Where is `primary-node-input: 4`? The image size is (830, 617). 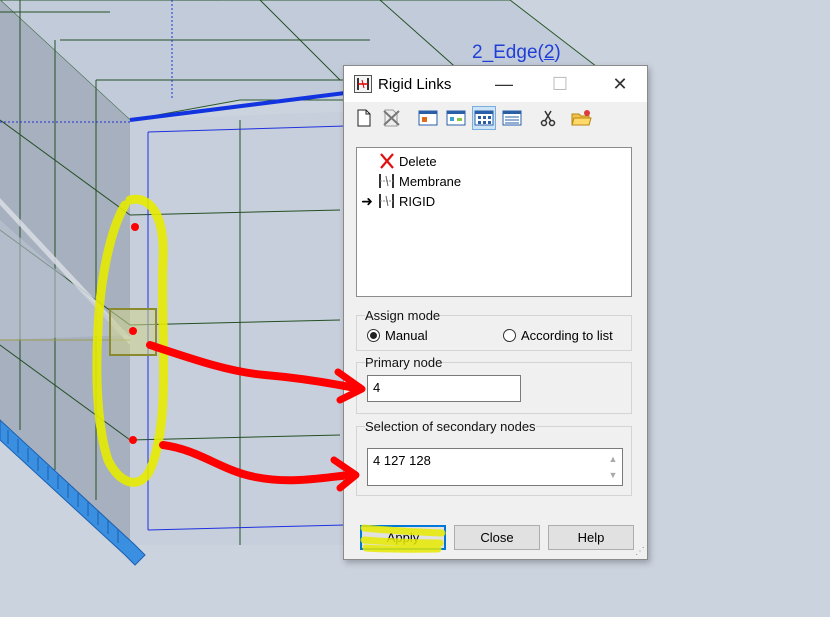
primary-node-input: 4 is located at coordinates (444, 388).